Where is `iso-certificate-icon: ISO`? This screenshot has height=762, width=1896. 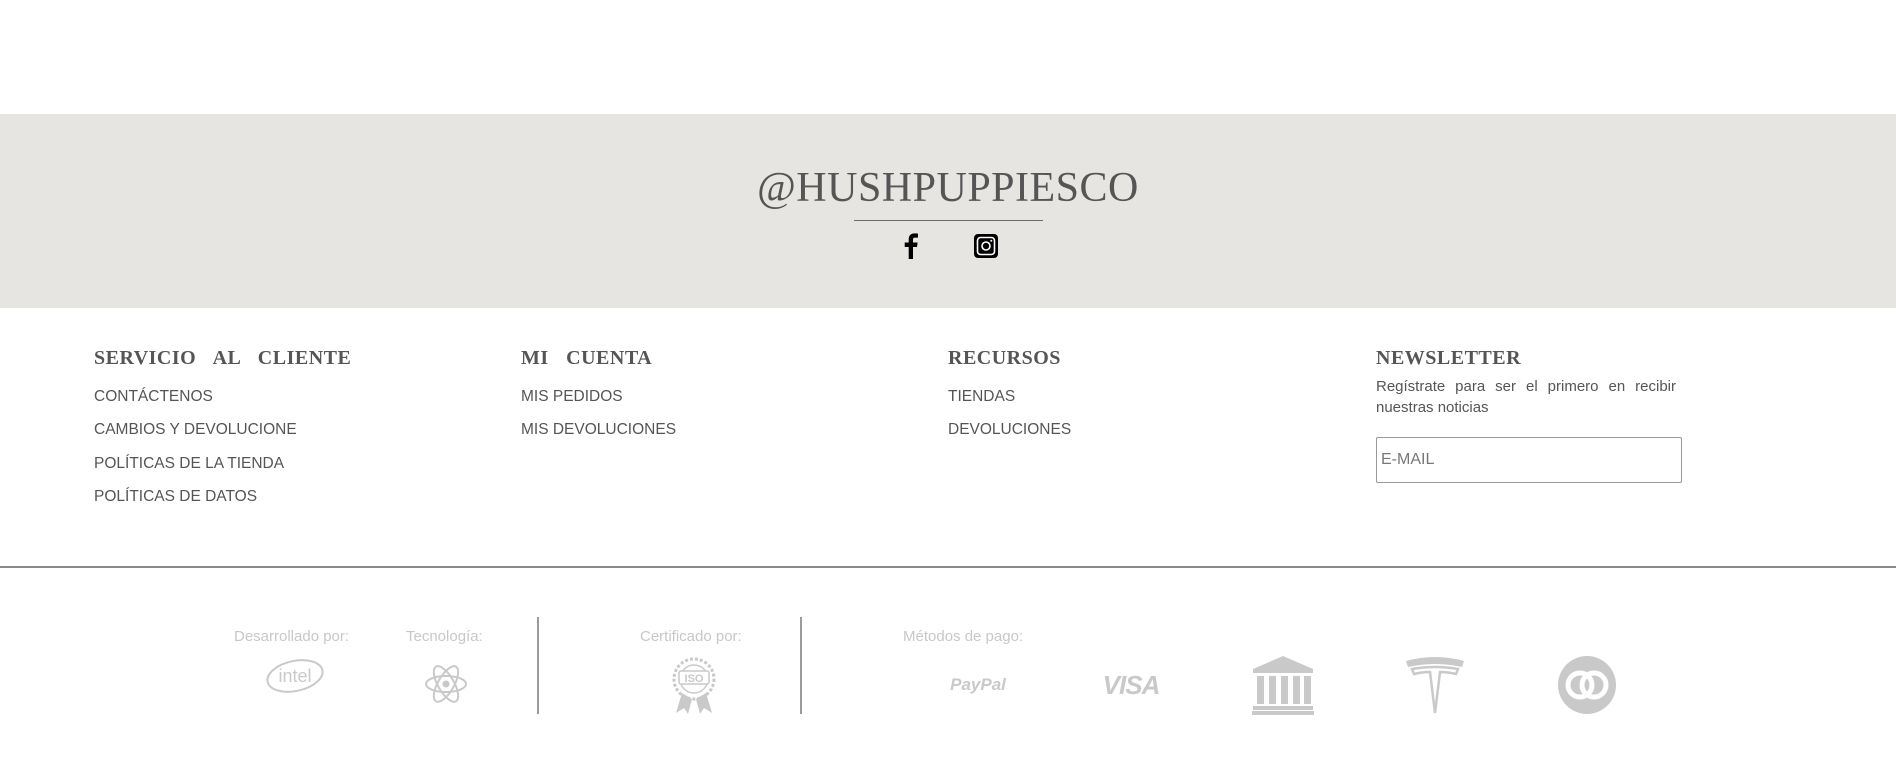
iso-certificate-icon: ISO is located at coordinates (694, 685).